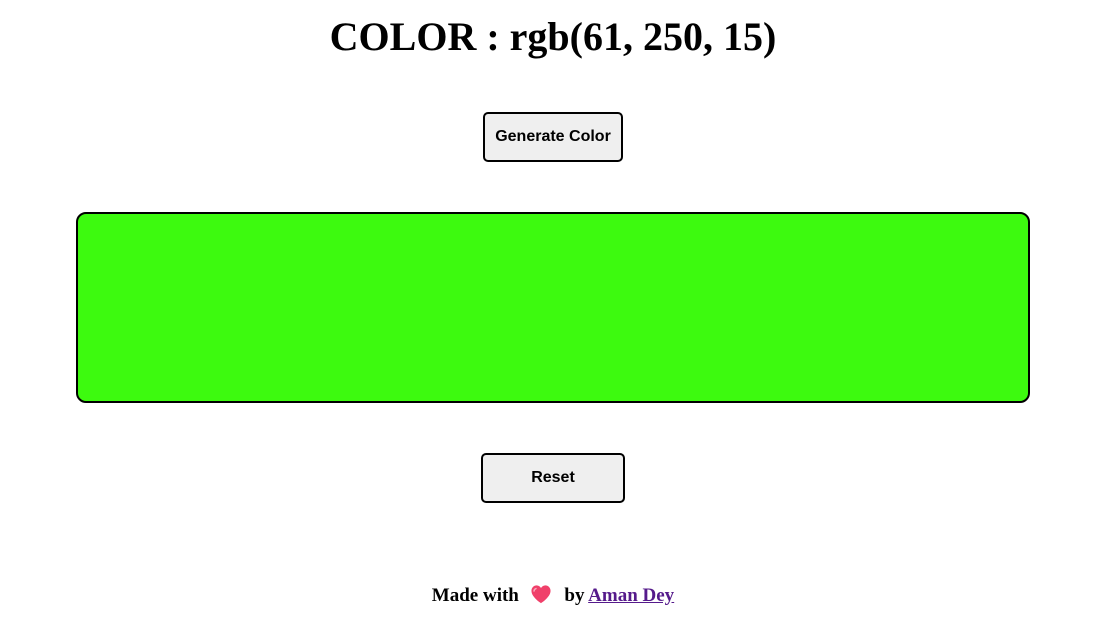 This screenshot has width=1110, height=637. What do you see at coordinates (553, 137) in the screenshot?
I see `generate-color-button: Generate Color` at bounding box center [553, 137].